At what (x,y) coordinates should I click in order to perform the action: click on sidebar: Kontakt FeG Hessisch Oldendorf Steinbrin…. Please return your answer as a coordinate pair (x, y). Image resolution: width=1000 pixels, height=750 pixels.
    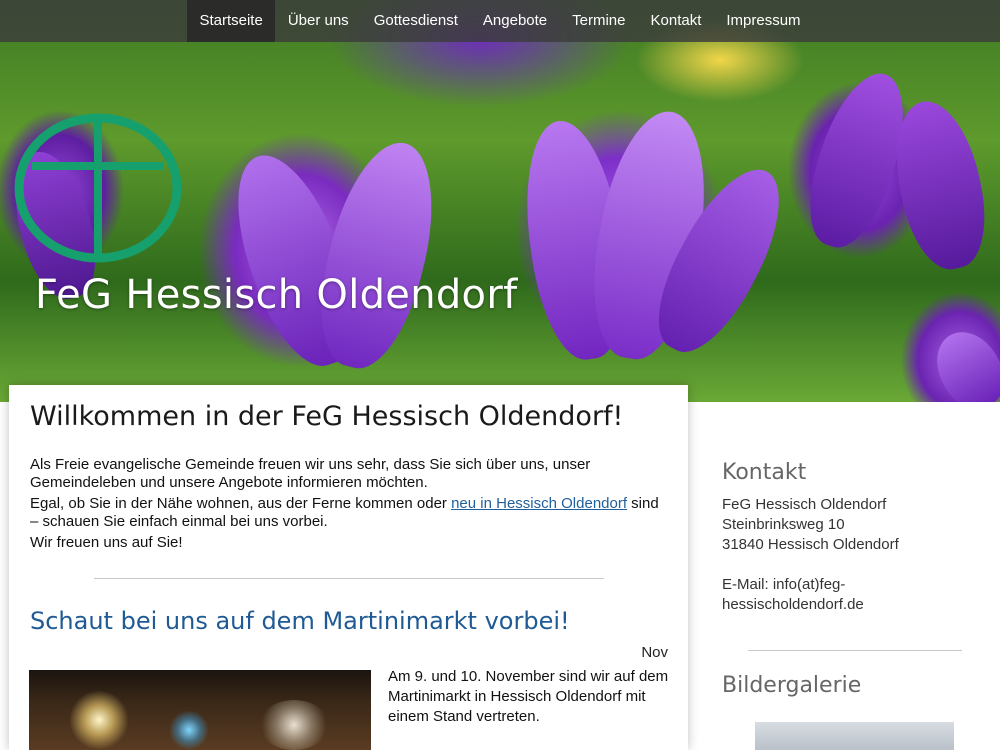
    Looking at the image, I should click on (852, 579).